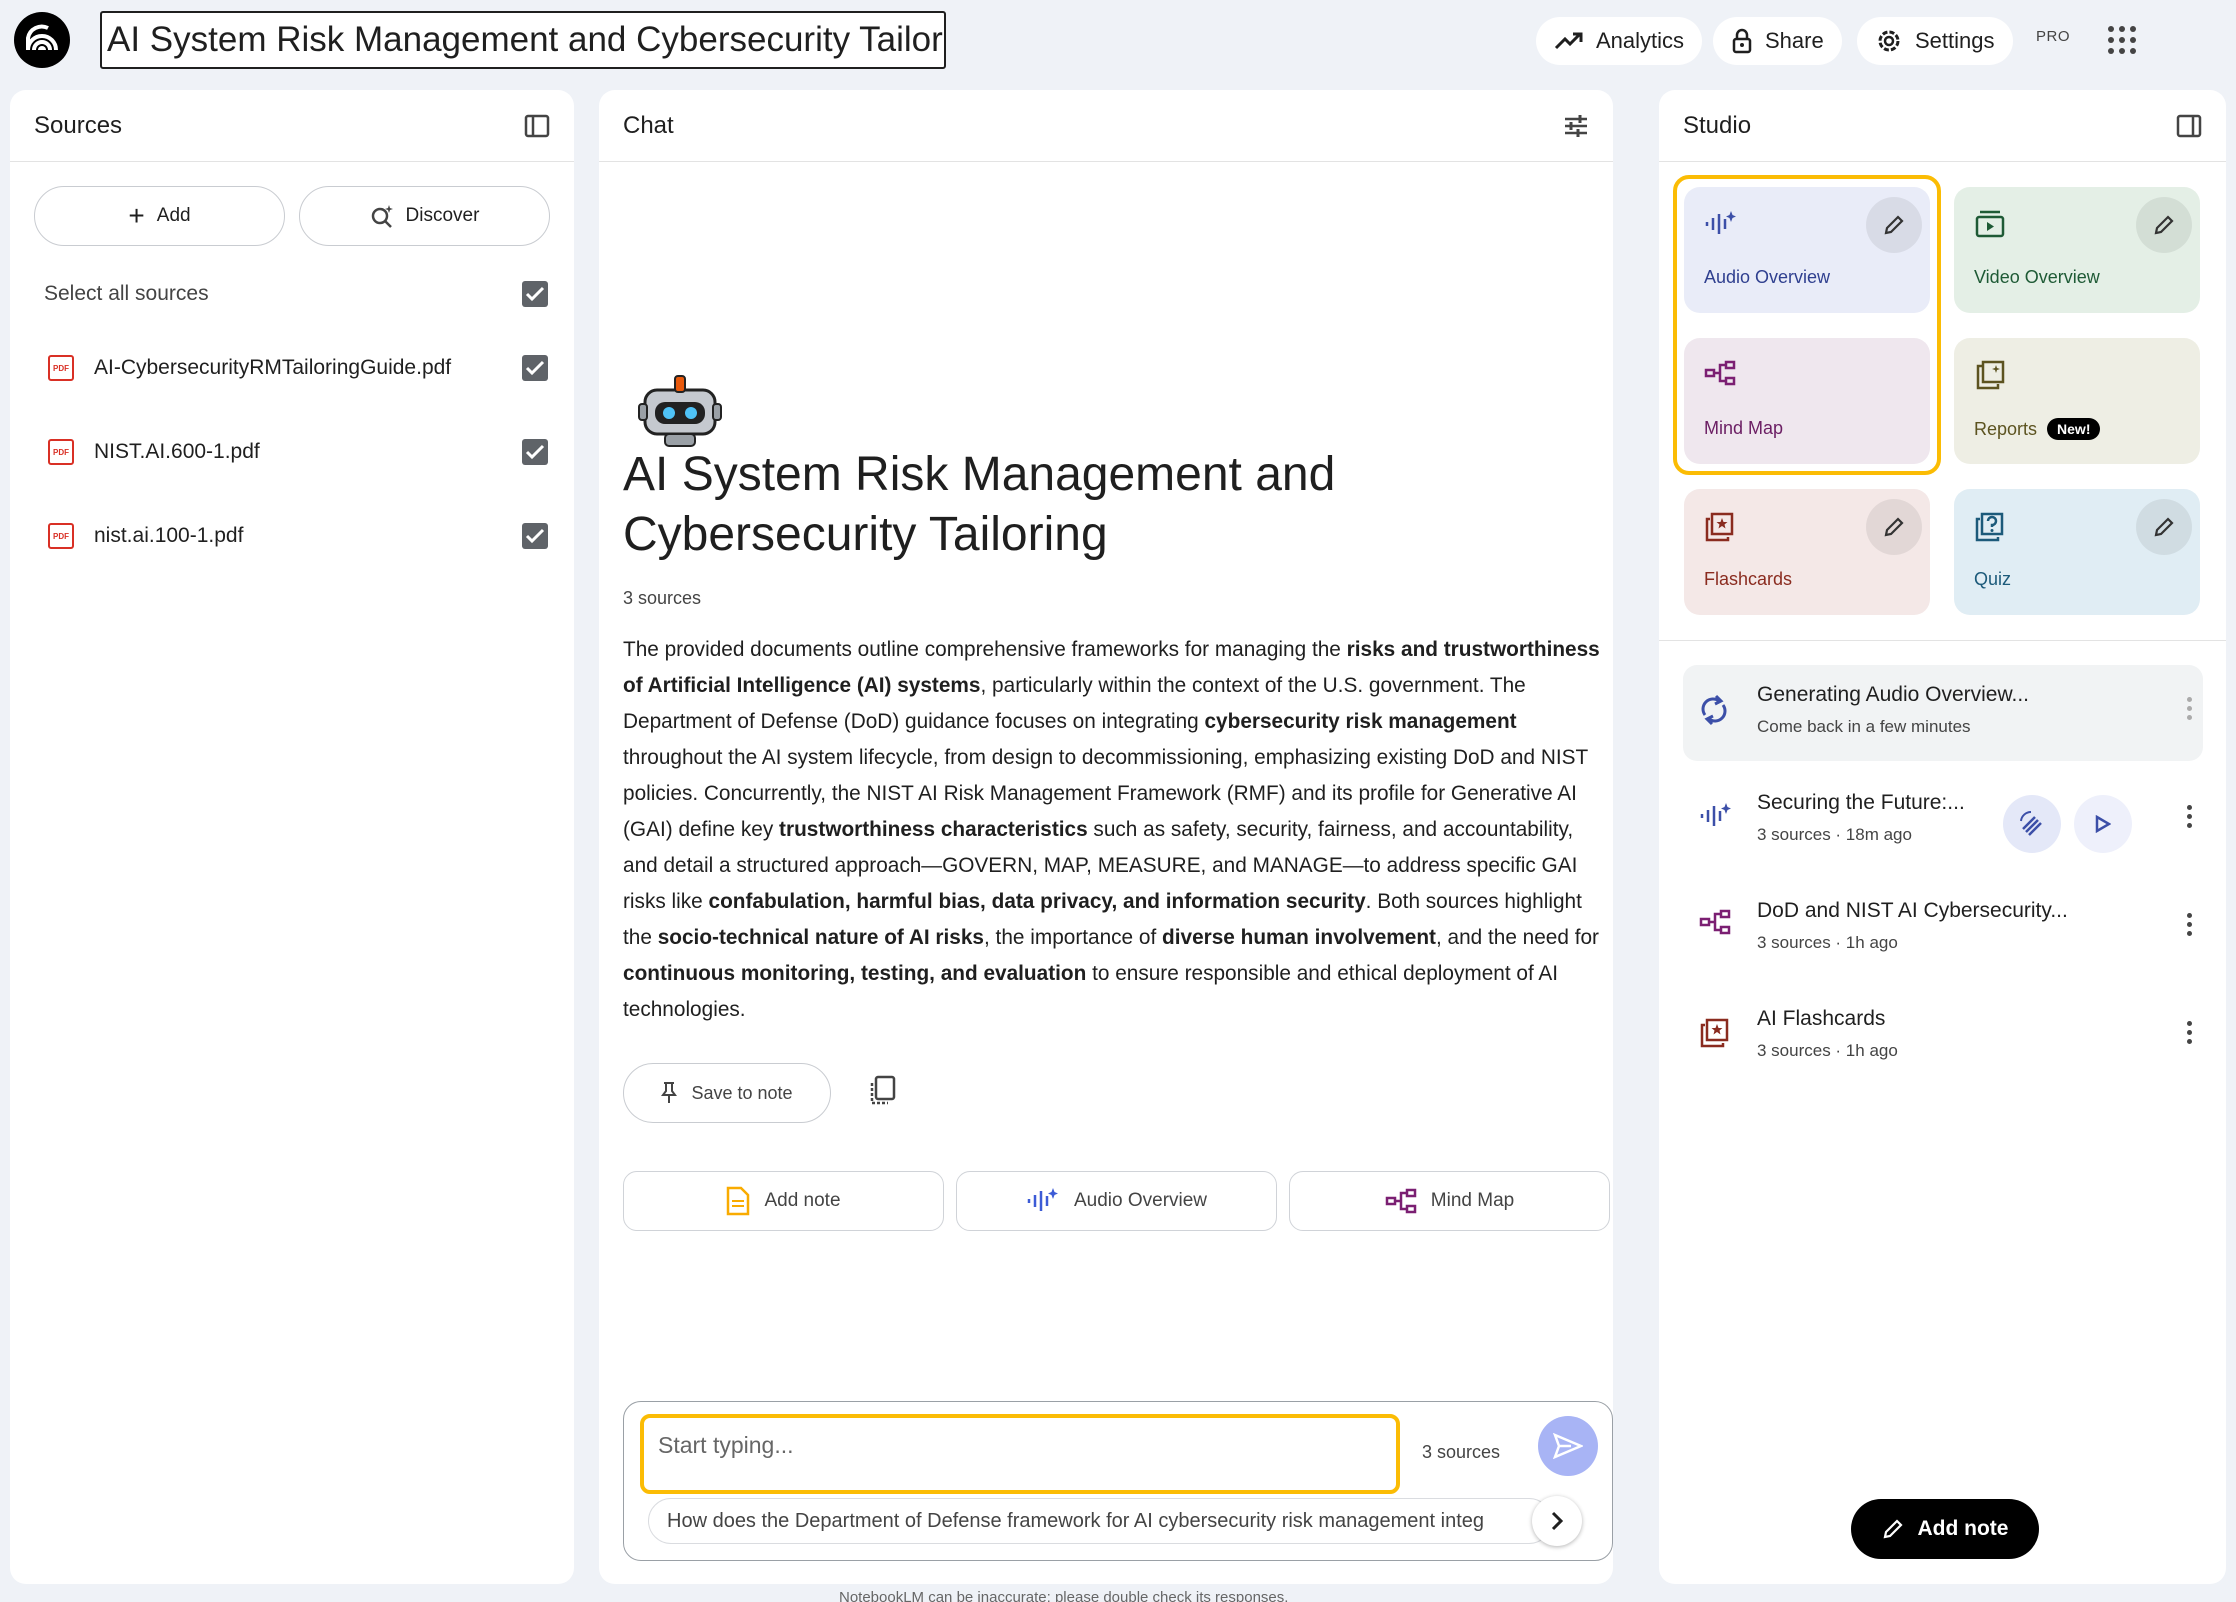  Describe the element at coordinates (292, 294) in the screenshot. I see `select-all-row: Select all sources` at that location.